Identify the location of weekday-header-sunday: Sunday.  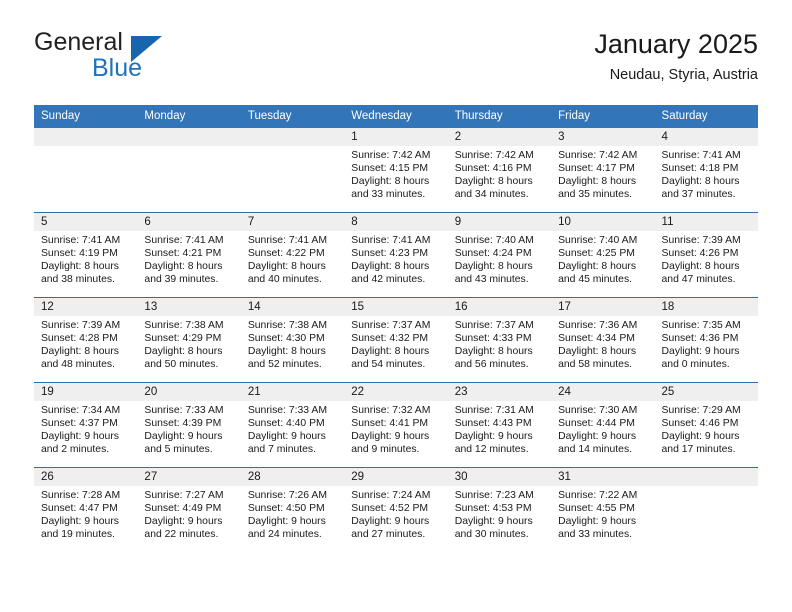
(86, 116).